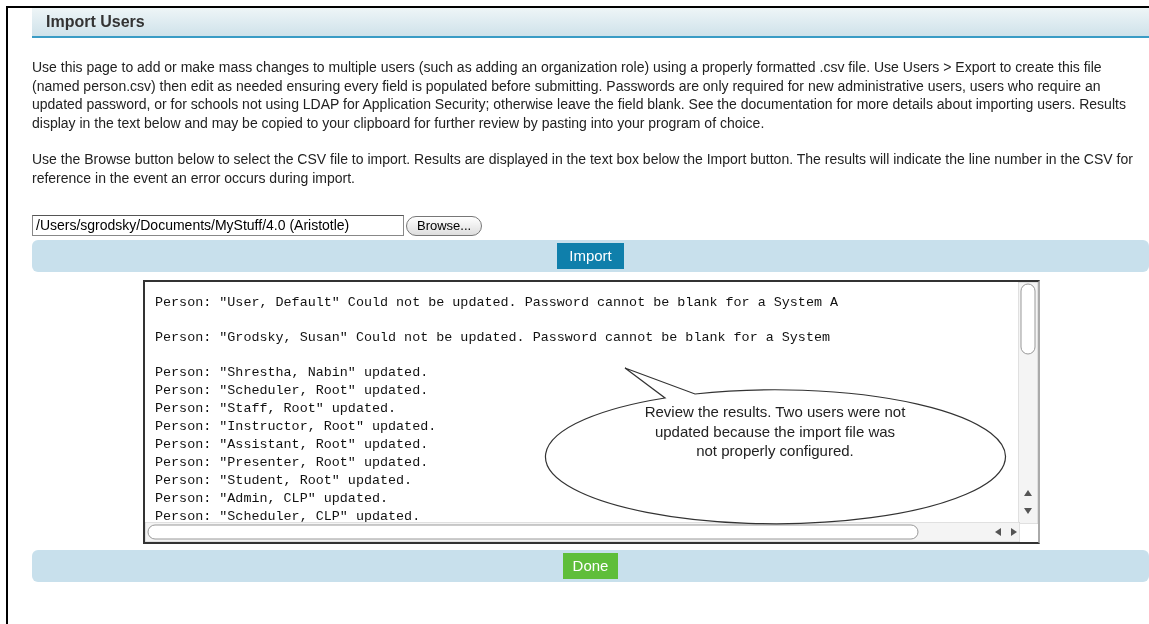  Describe the element at coordinates (492, 338) in the screenshot. I see `error-result-line: Person: "Grodsky, Susan" Could not be updated. Password cannot be blank for a System` at that location.